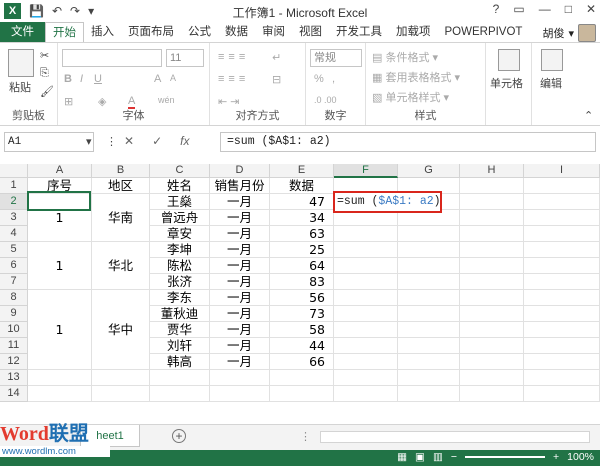 The image size is (600, 466). What do you see at coordinates (302, 298) in the screenshot?
I see `value-cell: 56` at bounding box center [302, 298].